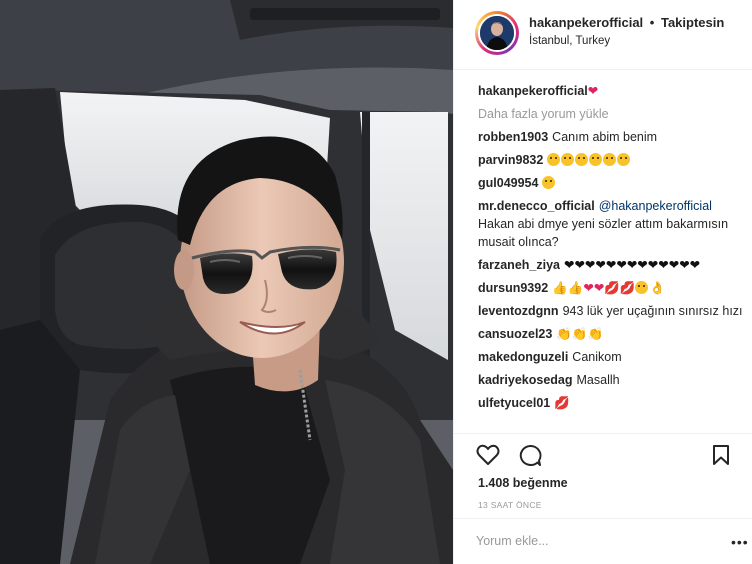  Describe the element at coordinates (605, 137) in the screenshot. I see `comment-text: Canım abim benim` at that location.